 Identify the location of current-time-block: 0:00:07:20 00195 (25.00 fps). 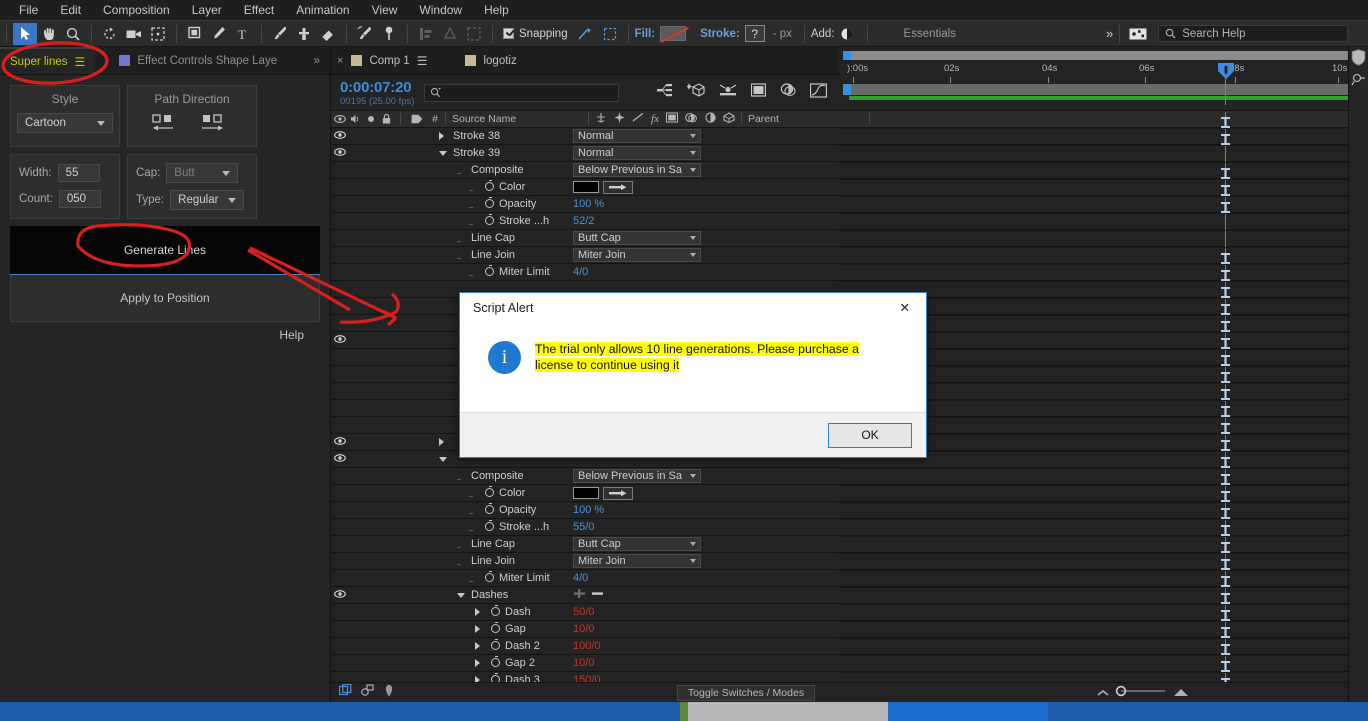
(377, 93).